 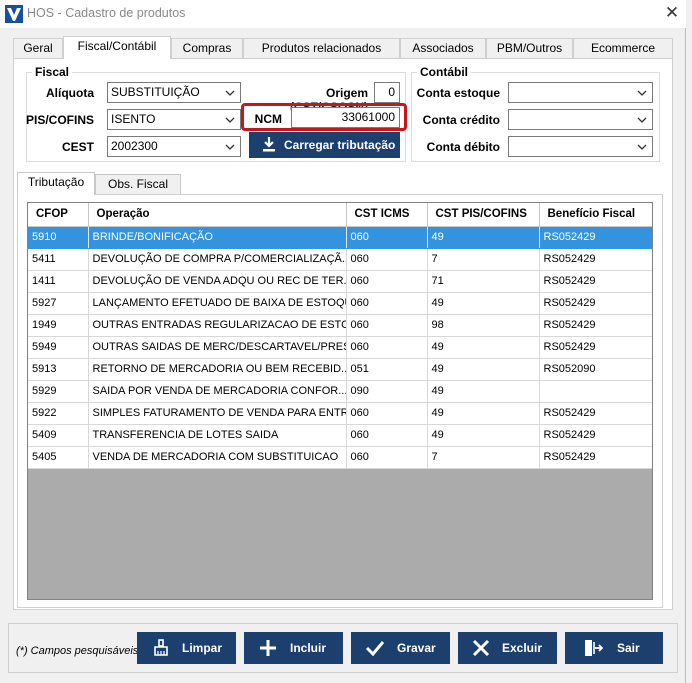 I want to click on title-bar: HOS - Cadastro de produtos ✕, so click(x=343, y=14).